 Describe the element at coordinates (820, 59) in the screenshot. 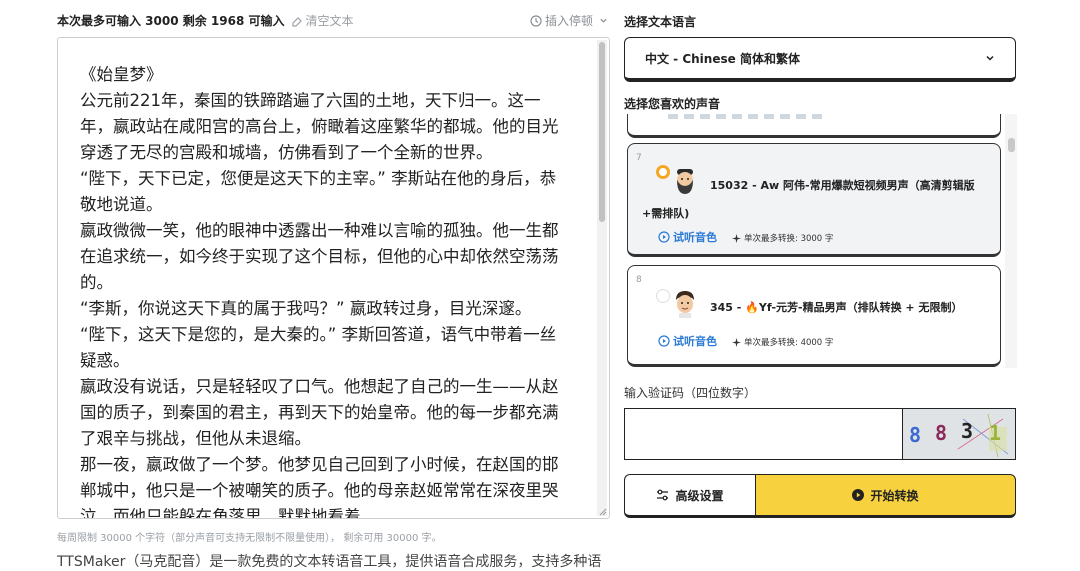

I see `language-select: 中文 - Chinese 简体和繁体` at that location.